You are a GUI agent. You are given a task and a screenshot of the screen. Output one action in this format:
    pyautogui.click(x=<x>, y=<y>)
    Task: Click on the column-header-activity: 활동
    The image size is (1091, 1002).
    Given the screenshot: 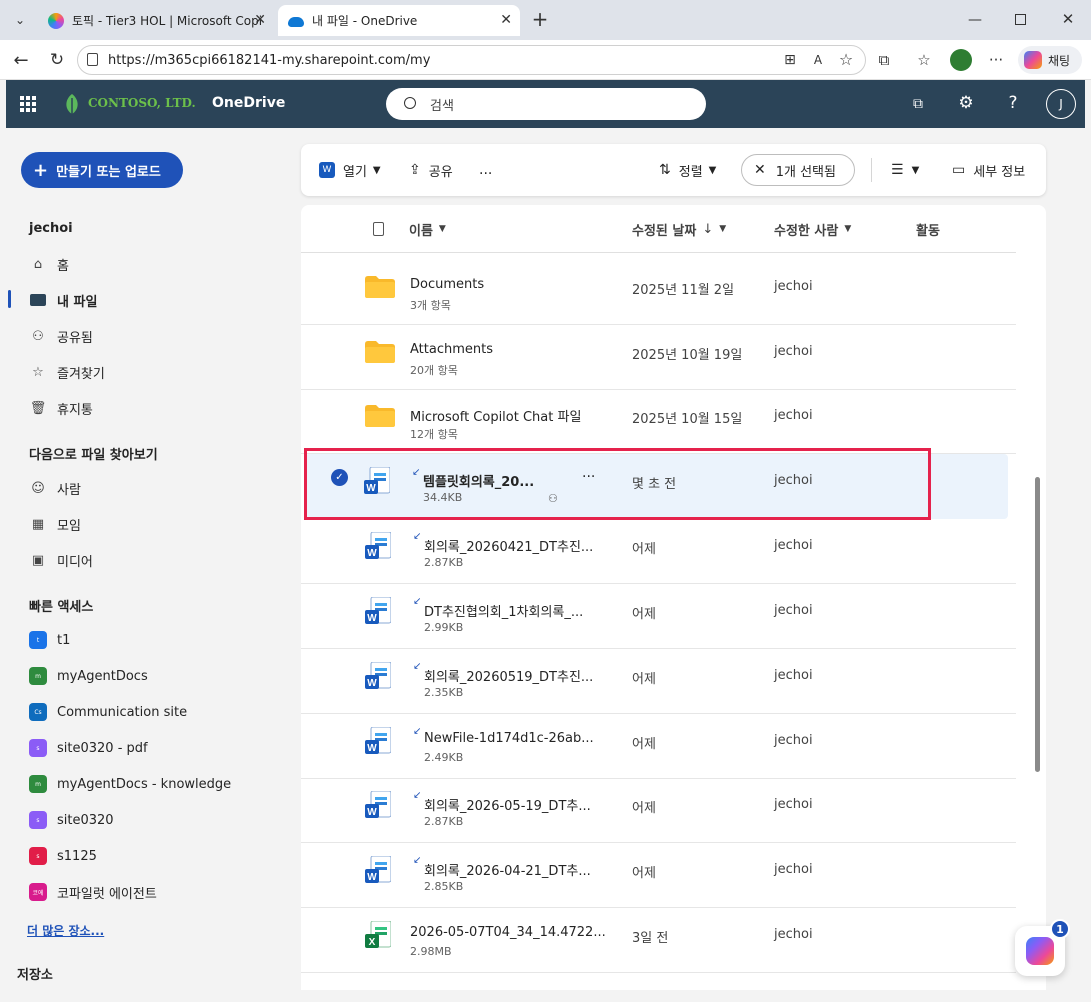 What is the action you would take?
    pyautogui.click(x=928, y=229)
    